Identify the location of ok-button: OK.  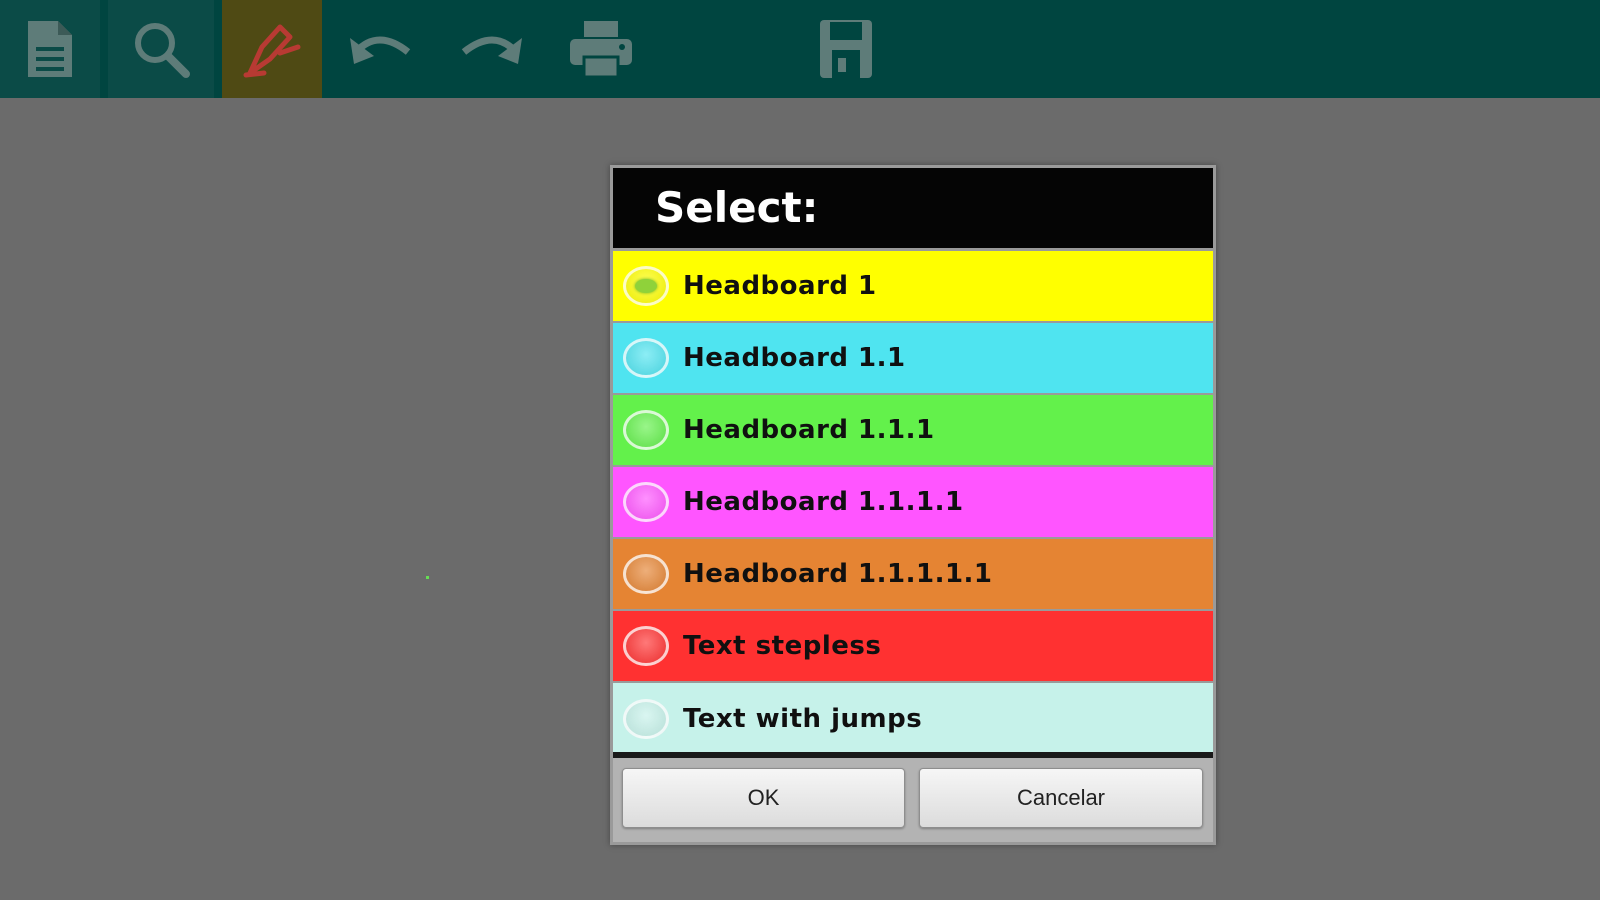
(763, 798).